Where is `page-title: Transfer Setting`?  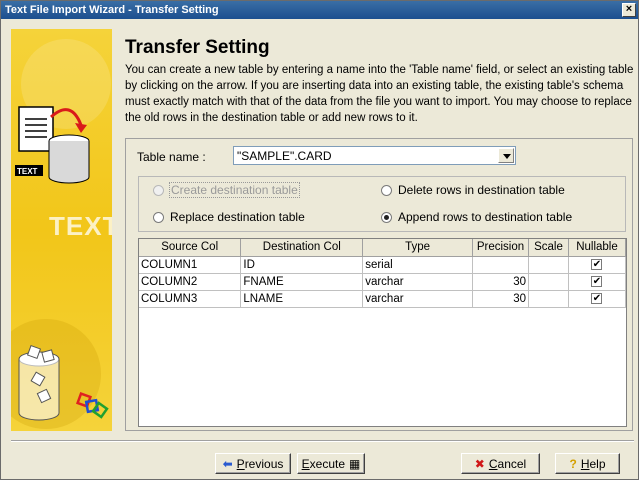 page-title: Transfer Setting is located at coordinates (197, 47).